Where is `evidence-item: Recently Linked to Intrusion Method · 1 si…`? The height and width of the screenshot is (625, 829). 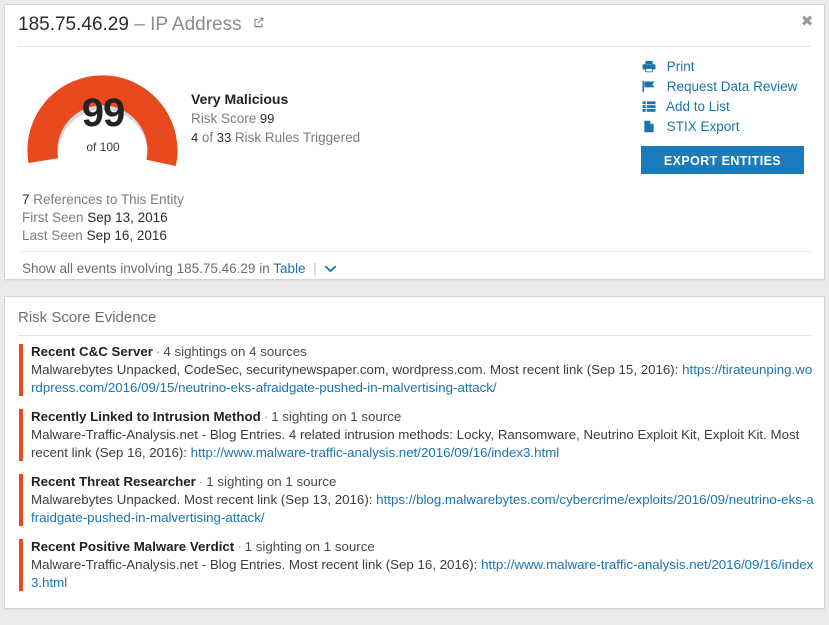 evidence-item: Recently Linked to Intrusion Method · 1 si… is located at coordinates (416, 435).